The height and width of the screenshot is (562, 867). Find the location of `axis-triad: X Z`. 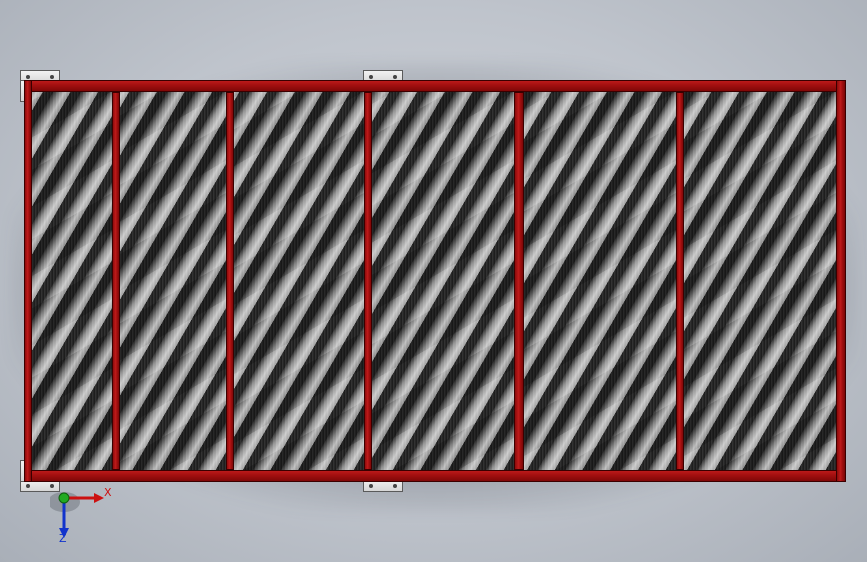

axis-triad: X Z is located at coordinates (84, 514).